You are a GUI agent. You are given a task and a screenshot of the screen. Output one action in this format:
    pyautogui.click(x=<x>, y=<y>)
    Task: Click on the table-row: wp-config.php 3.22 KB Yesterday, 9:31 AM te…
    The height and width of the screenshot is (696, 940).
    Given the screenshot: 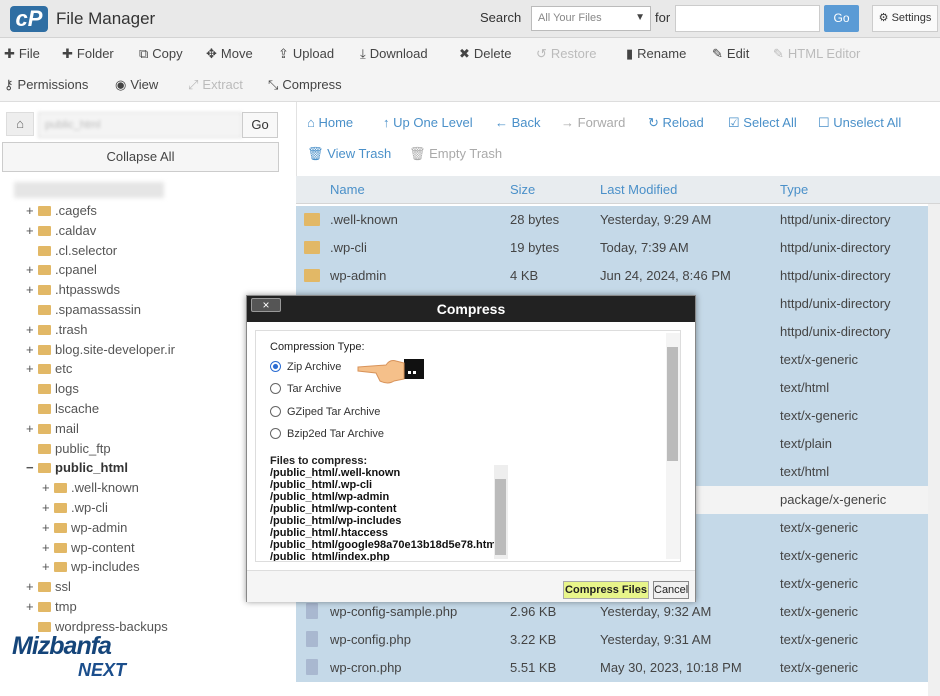 What is the action you would take?
    pyautogui.click(x=618, y=640)
    